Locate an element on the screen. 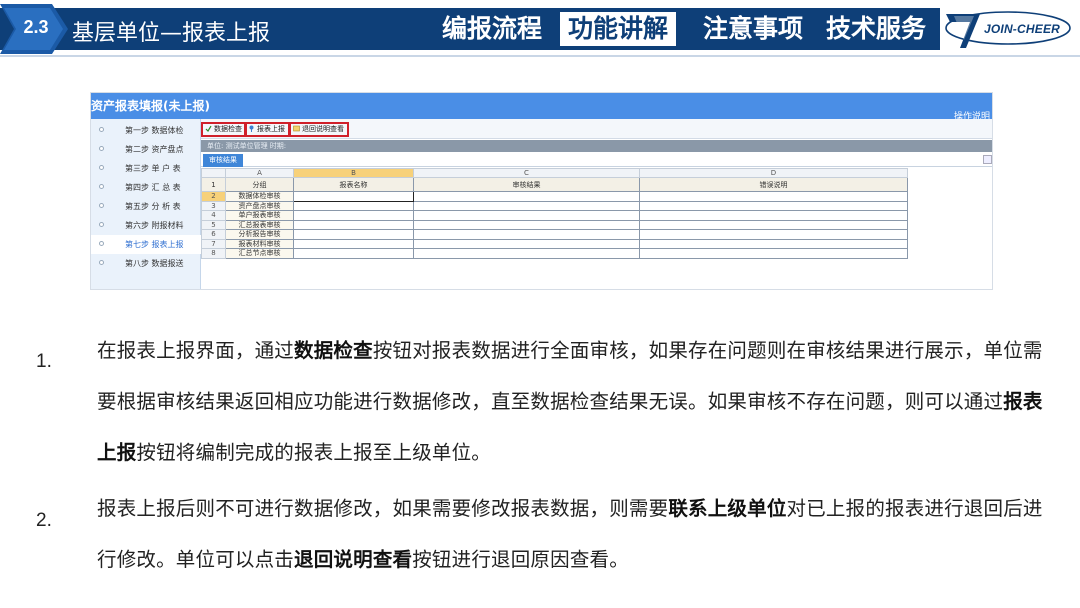 The height and width of the screenshot is (608, 1080). step-item-5: 第五步 分 析 表 is located at coordinates (146, 206).